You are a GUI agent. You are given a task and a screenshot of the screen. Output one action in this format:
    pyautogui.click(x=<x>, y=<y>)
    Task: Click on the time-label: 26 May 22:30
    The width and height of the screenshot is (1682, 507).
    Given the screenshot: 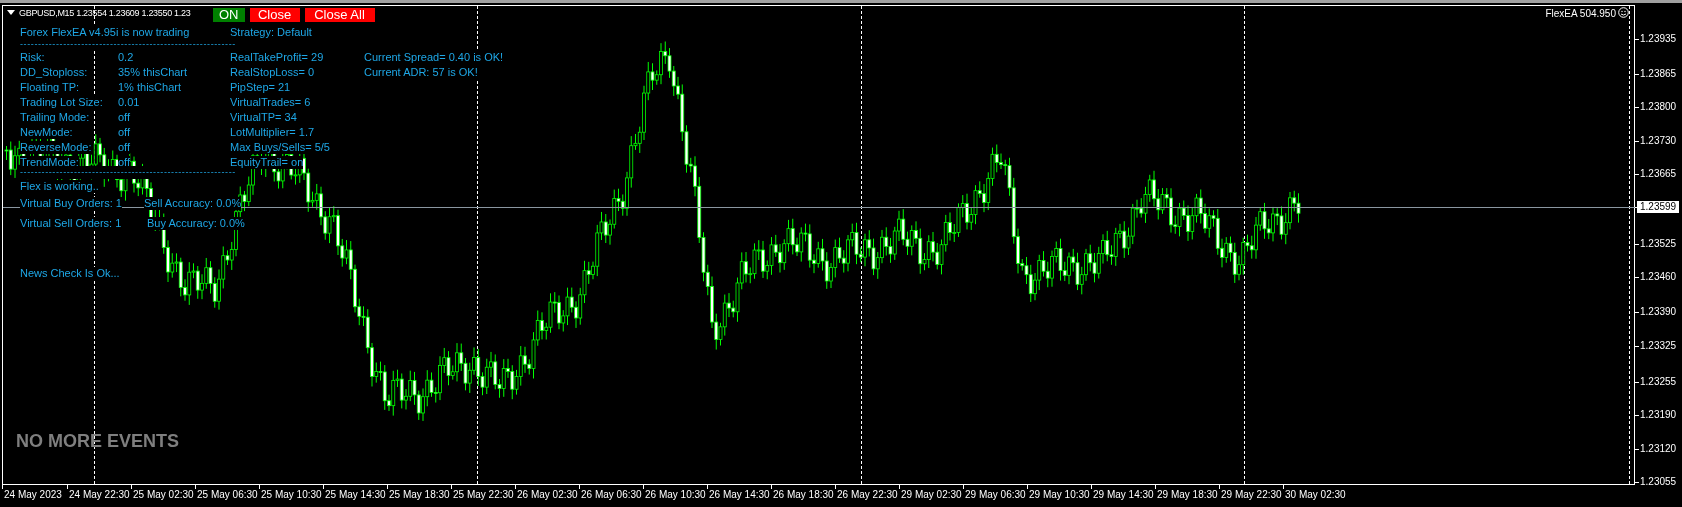 What is the action you would take?
    pyautogui.click(x=867, y=495)
    